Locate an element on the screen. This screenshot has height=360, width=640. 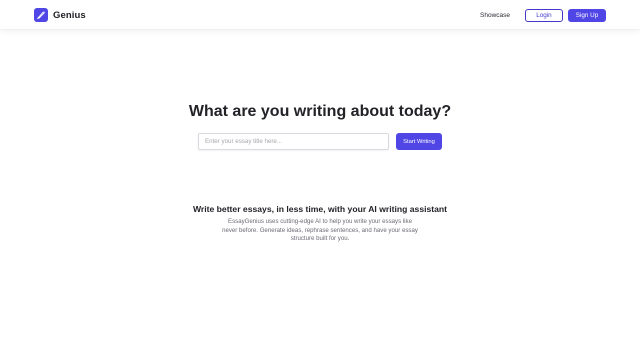
signup-button: Sign Up is located at coordinates (587, 15).